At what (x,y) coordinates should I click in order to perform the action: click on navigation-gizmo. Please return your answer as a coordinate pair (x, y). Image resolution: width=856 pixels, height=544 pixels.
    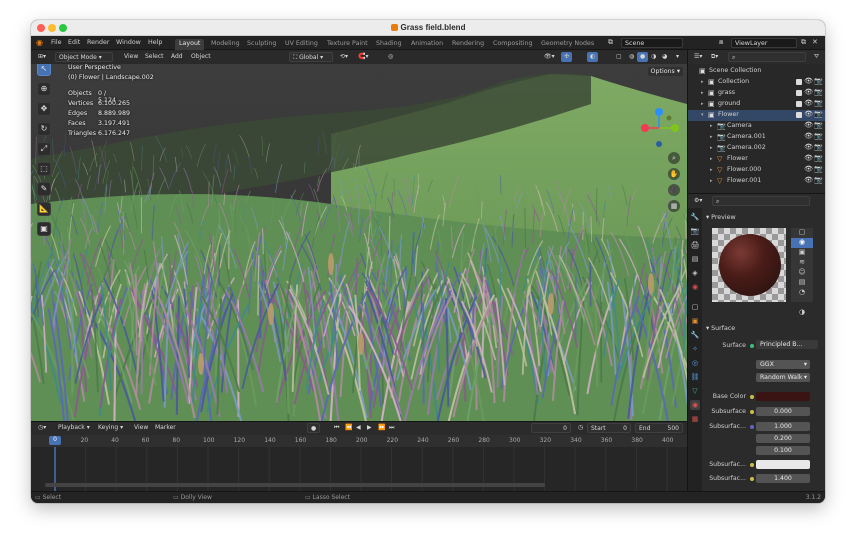
    Looking at the image, I should click on (659, 128).